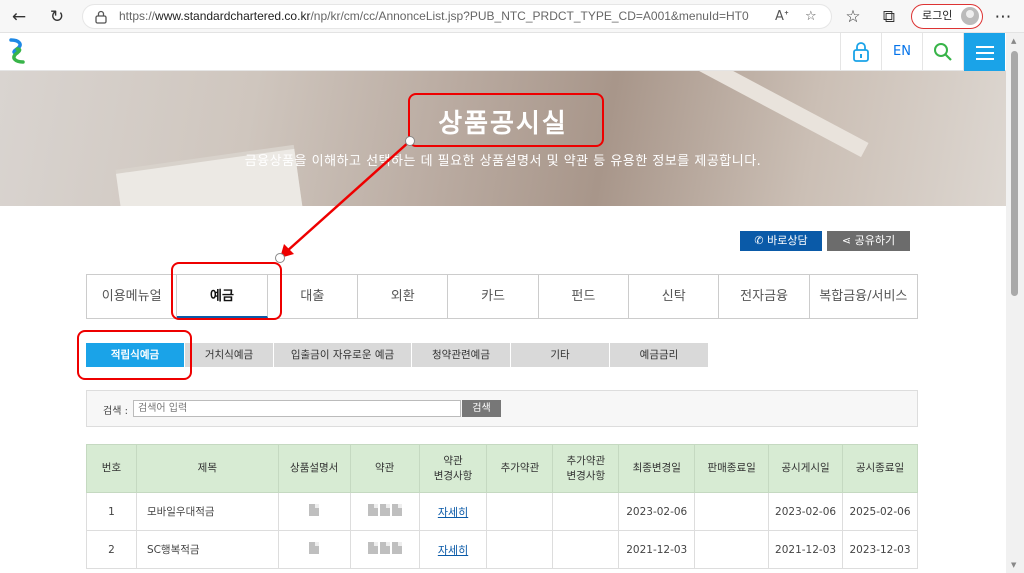  I want to click on language-button: EN, so click(901, 52).